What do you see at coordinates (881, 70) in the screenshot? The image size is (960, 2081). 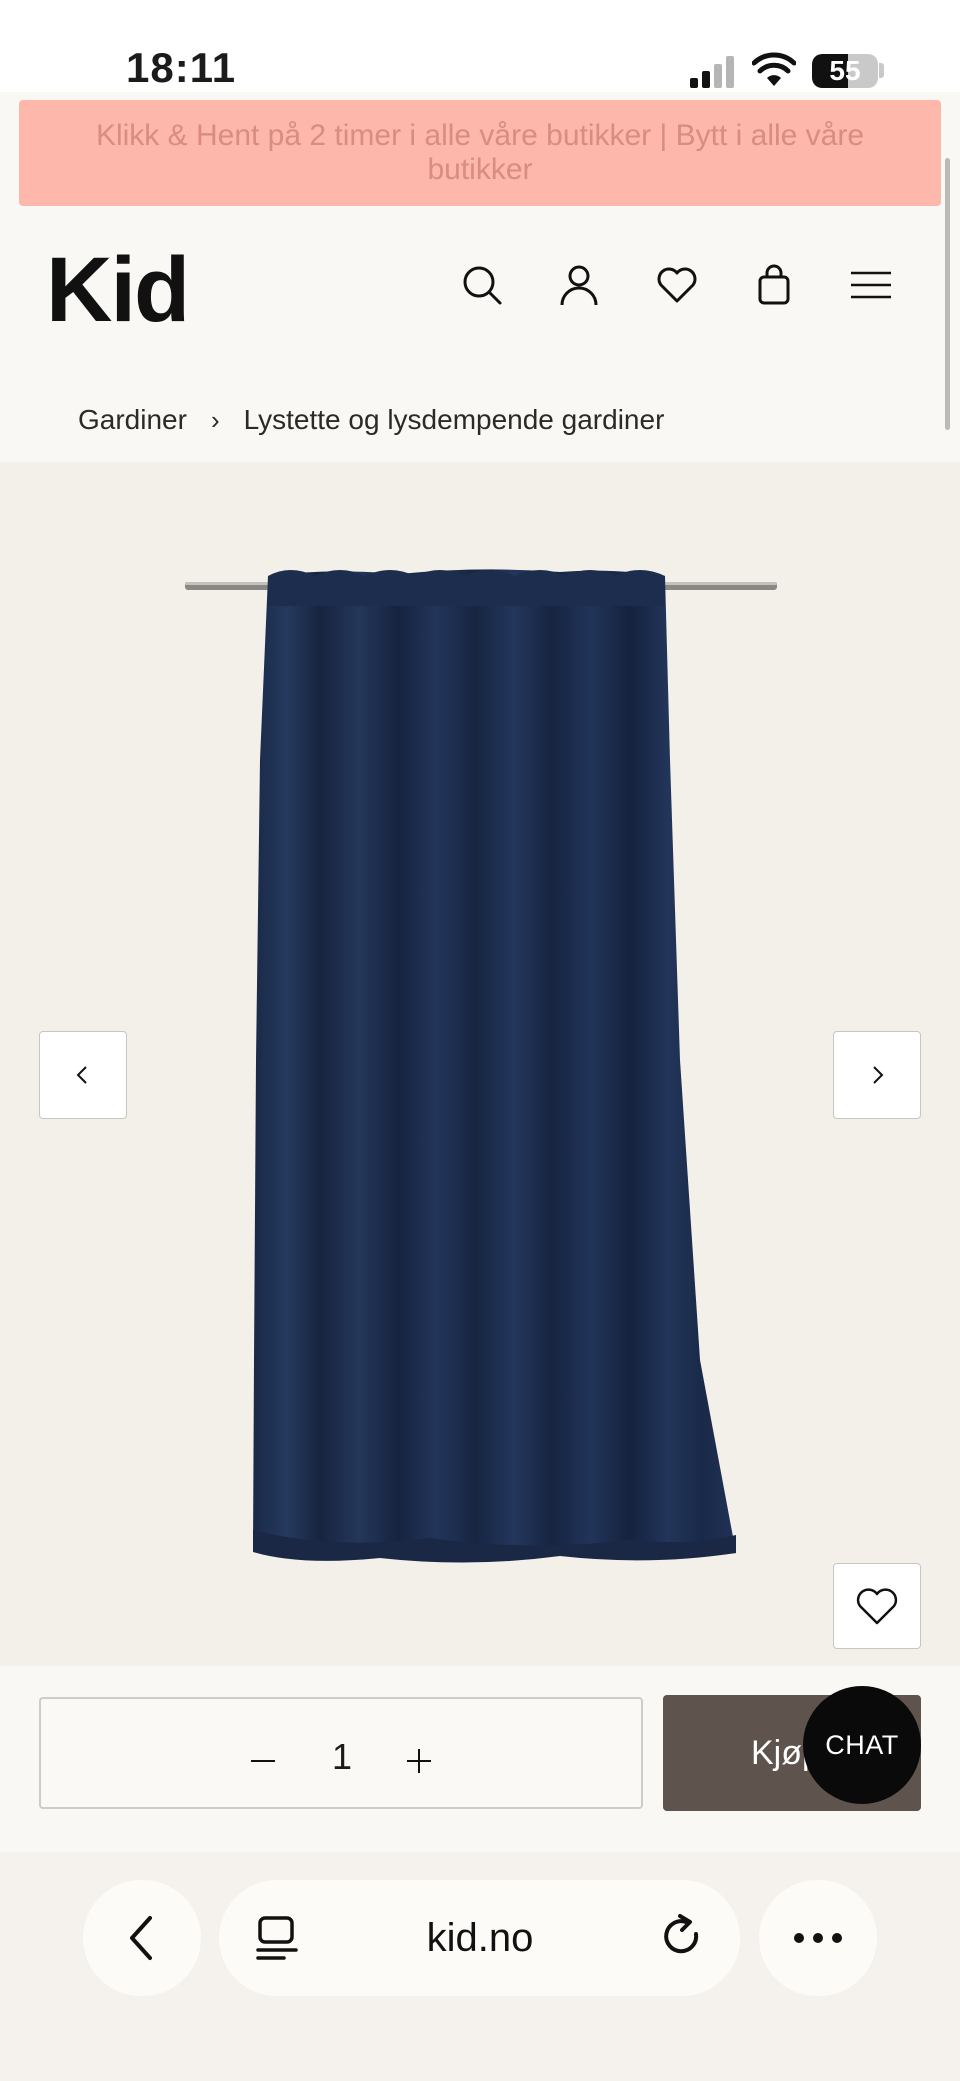 I see `battery-nub` at bounding box center [881, 70].